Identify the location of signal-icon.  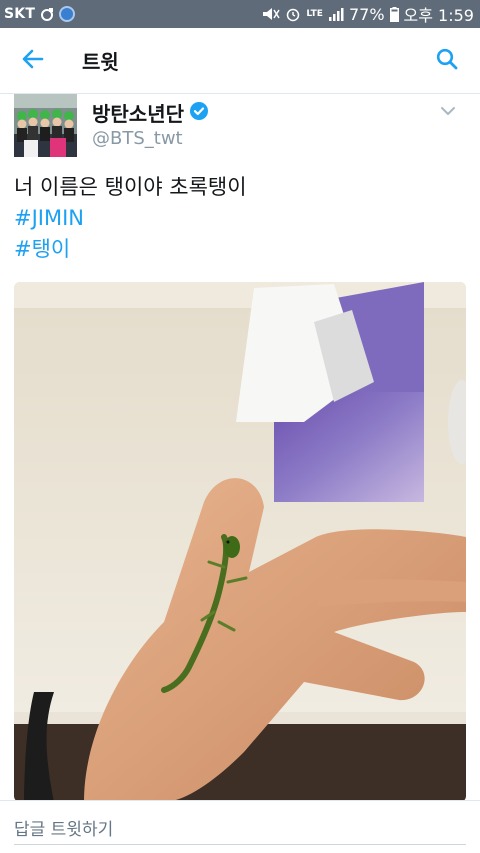
(336, 14).